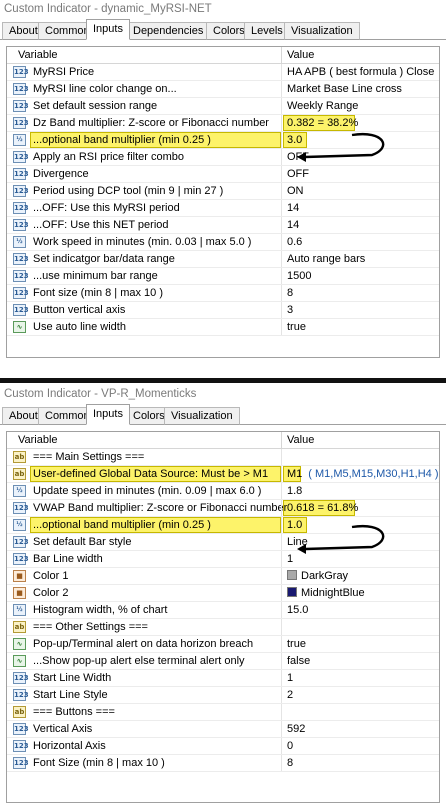 This screenshot has height=803, width=446. Describe the element at coordinates (223, 695) in the screenshot. I see `table-row: 123 Start Line Style 2` at that location.